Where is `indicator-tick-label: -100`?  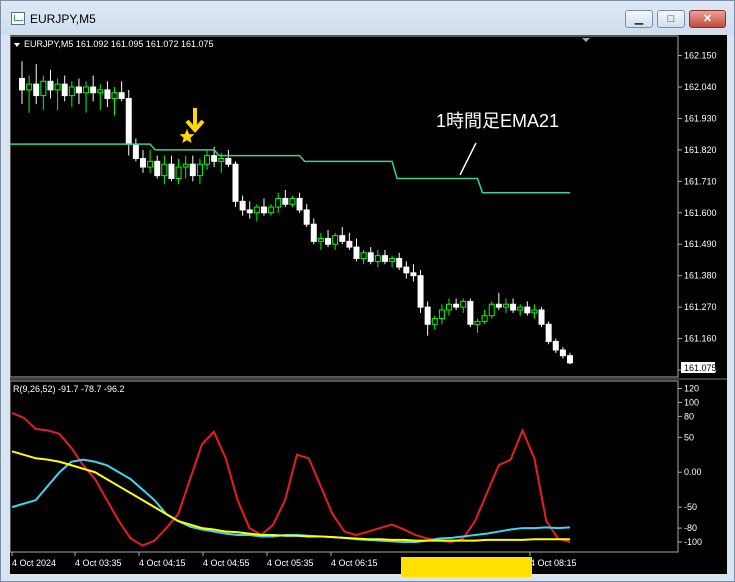
indicator-tick-label: -100 is located at coordinates (693, 542).